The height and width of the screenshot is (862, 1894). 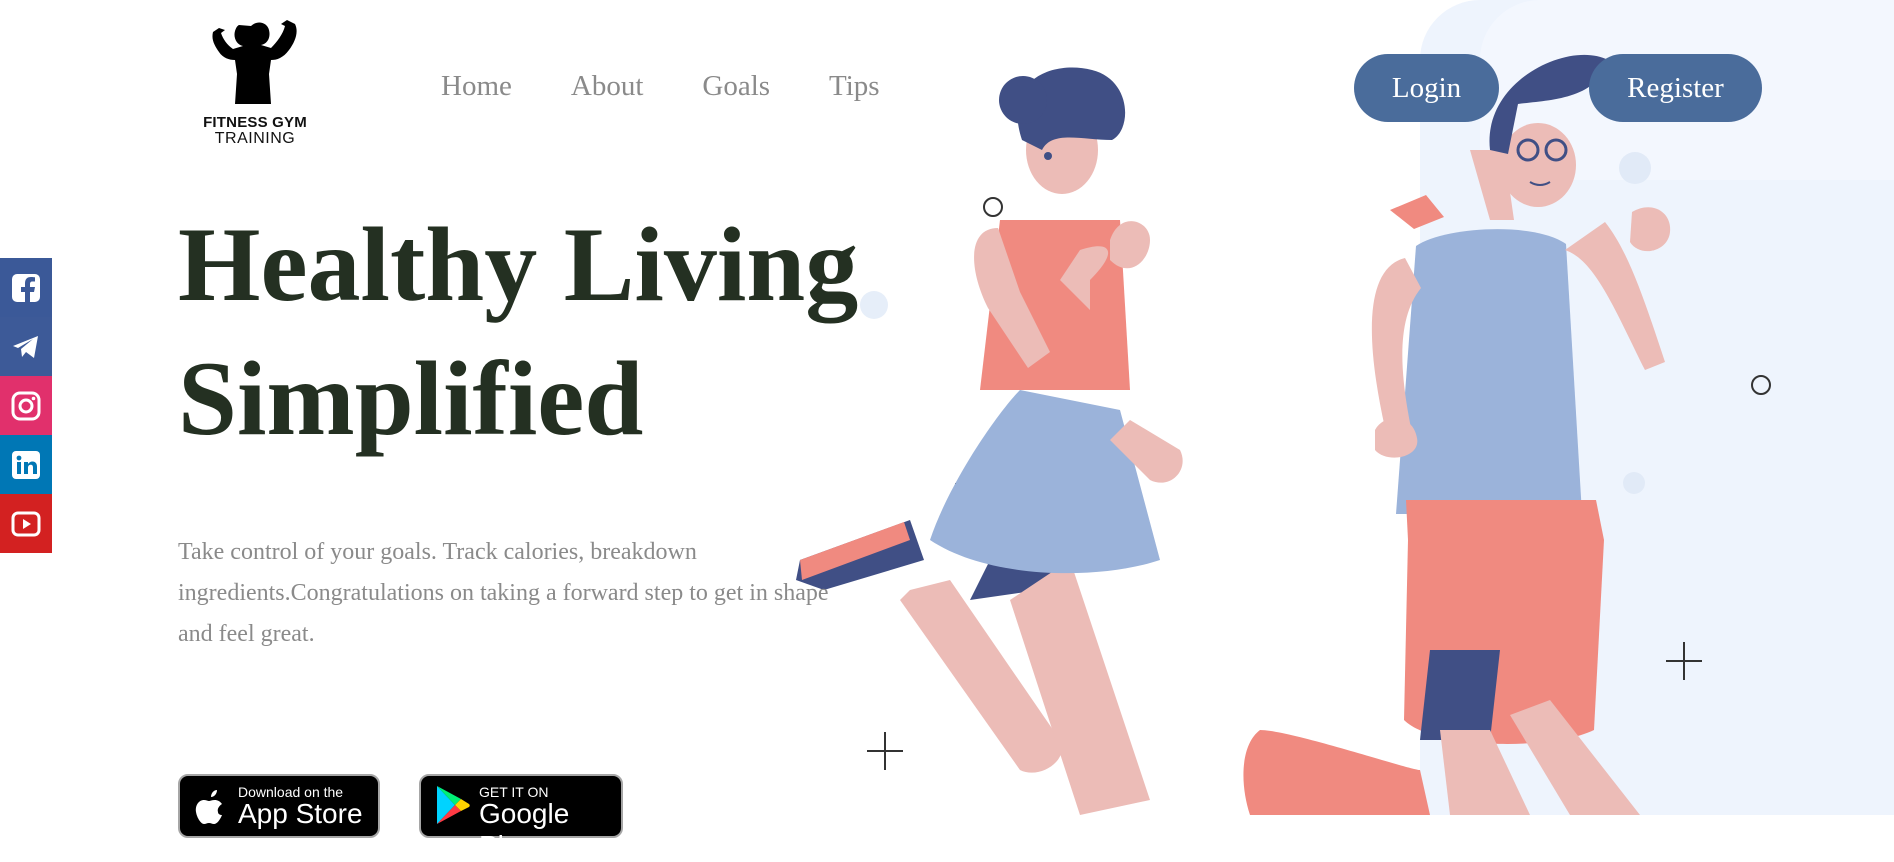 I want to click on google-play-icon, so click(x=453, y=805).